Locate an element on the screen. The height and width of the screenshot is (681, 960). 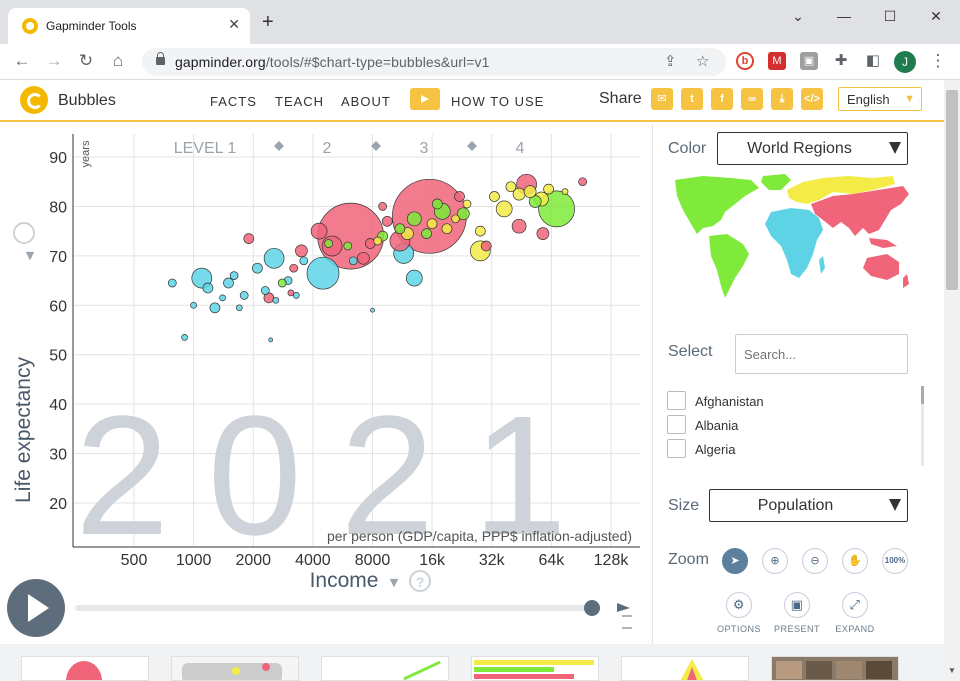
page-scrollbar: ▼ is located at coordinates (952, 380).